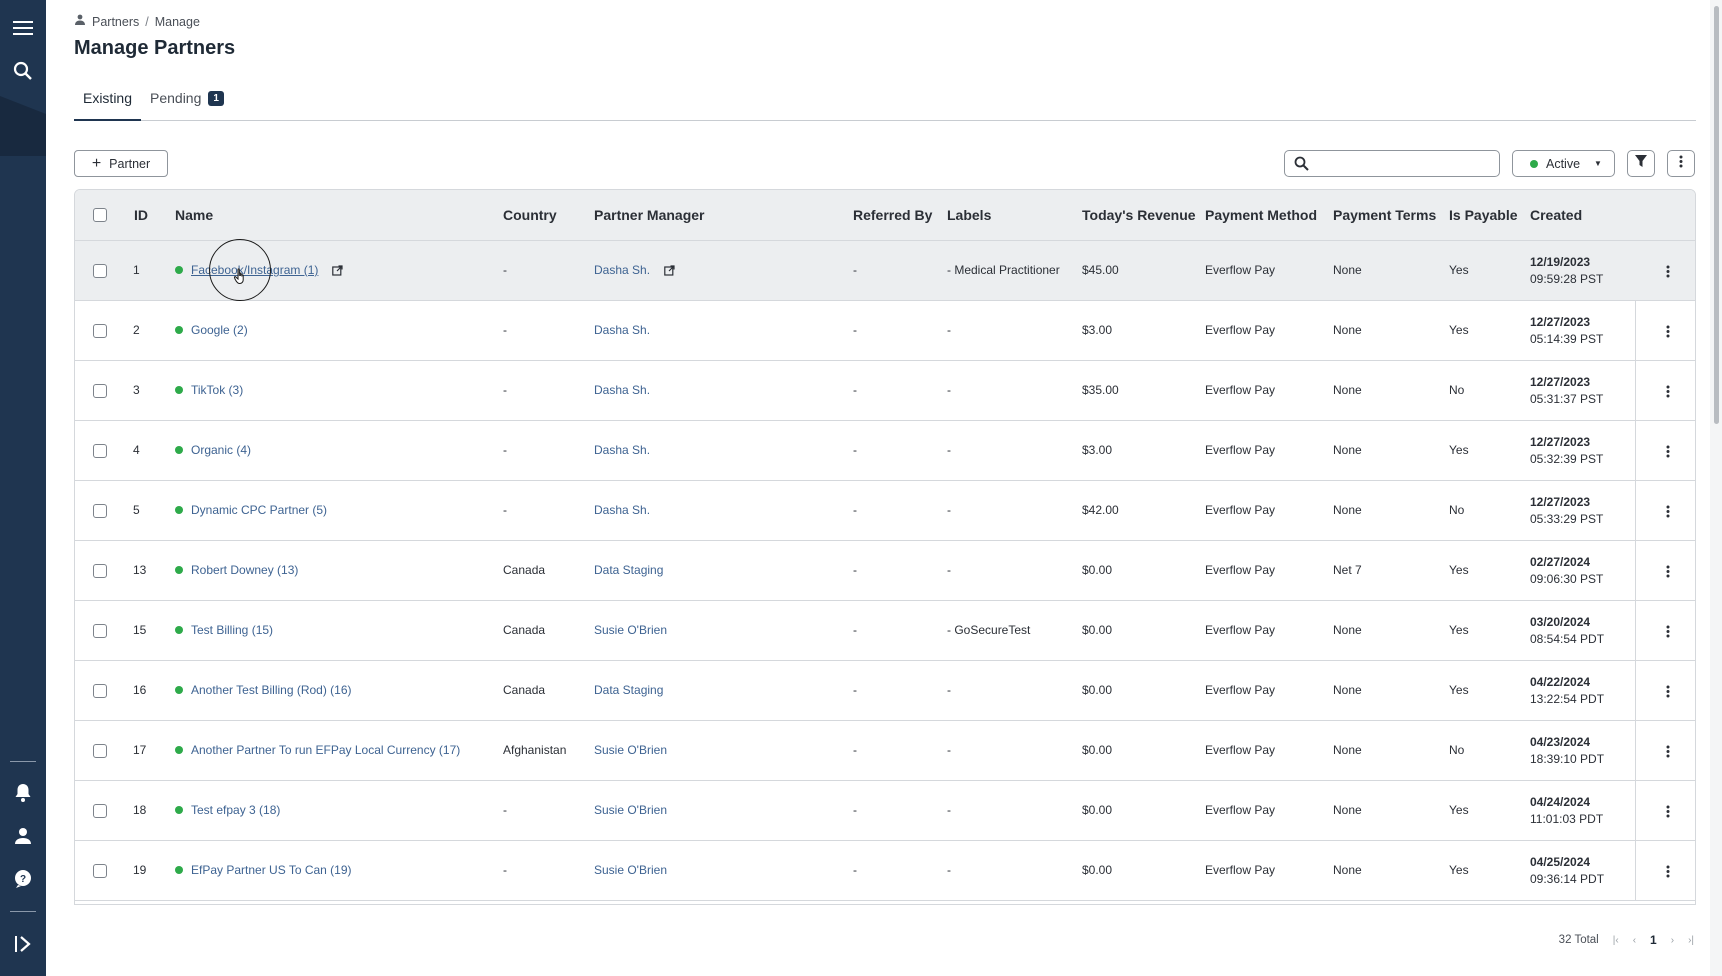 Image resolution: width=1722 pixels, height=976 pixels. I want to click on column-header-created: Created, so click(1556, 215).